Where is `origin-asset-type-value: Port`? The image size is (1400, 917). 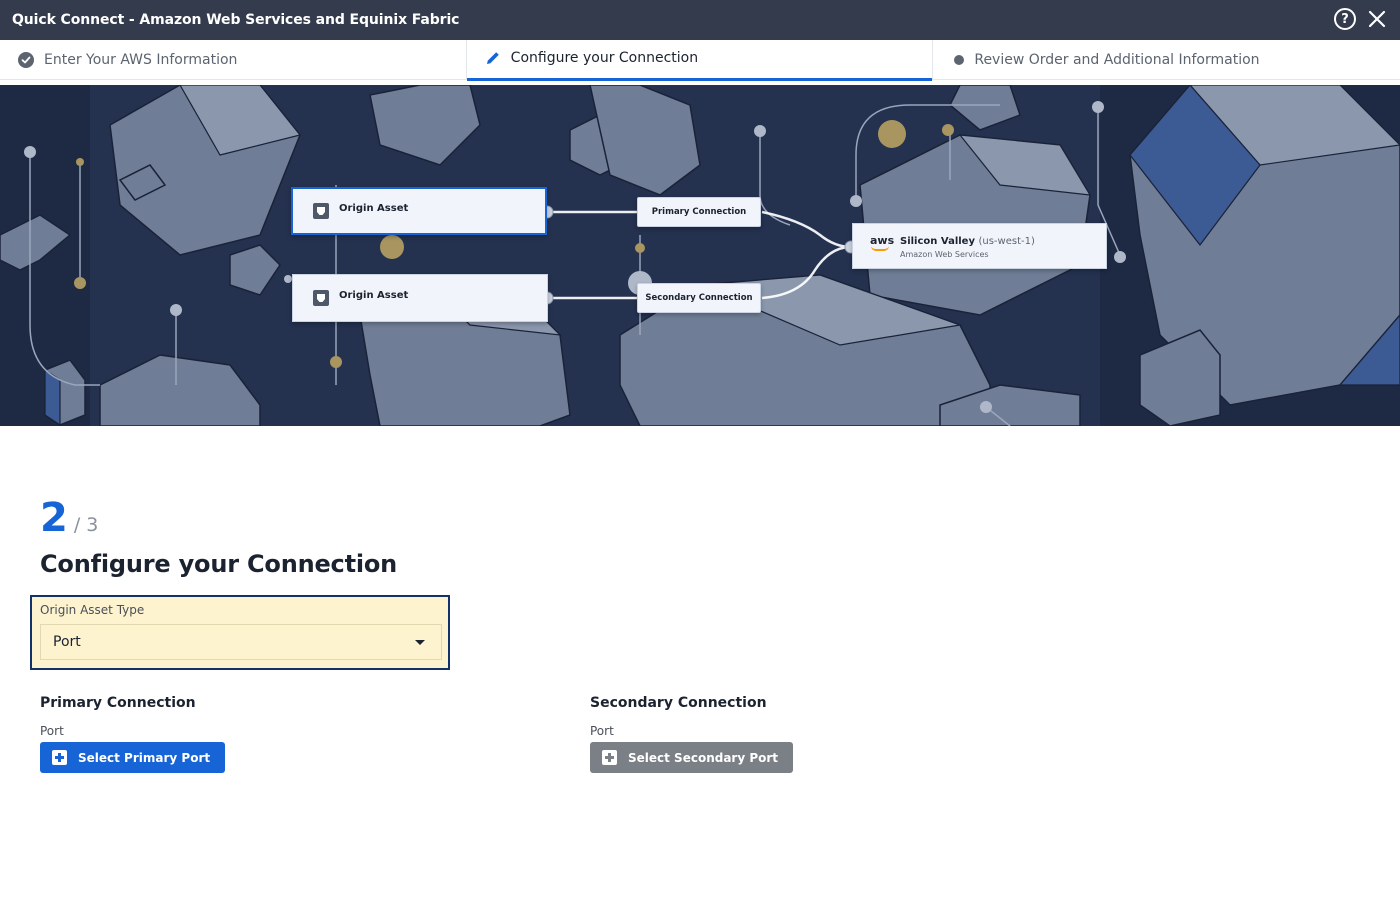
origin-asset-type-value: Port is located at coordinates (67, 642).